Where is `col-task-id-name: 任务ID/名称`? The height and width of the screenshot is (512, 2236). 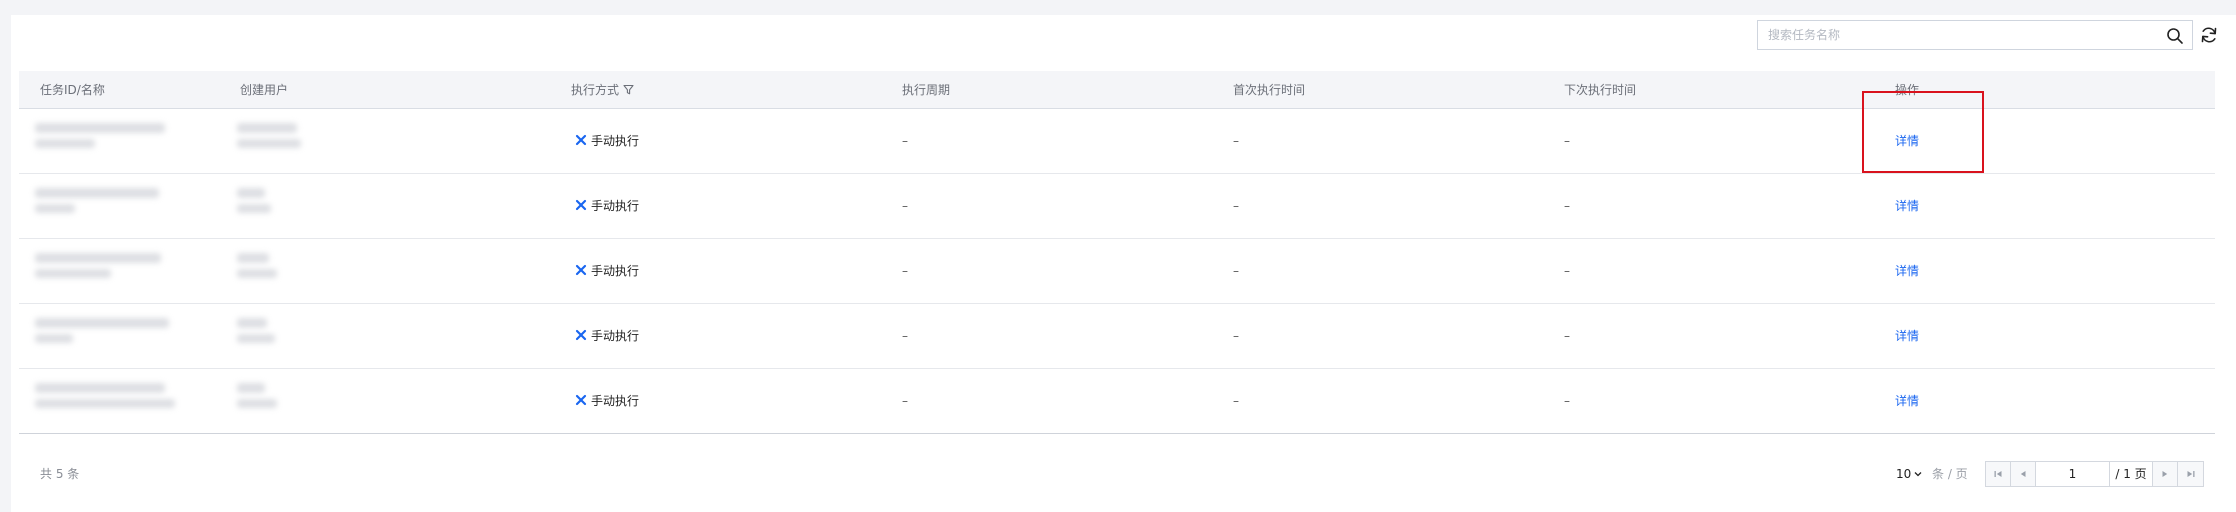 col-task-id-name: 任务ID/名称 is located at coordinates (72, 90).